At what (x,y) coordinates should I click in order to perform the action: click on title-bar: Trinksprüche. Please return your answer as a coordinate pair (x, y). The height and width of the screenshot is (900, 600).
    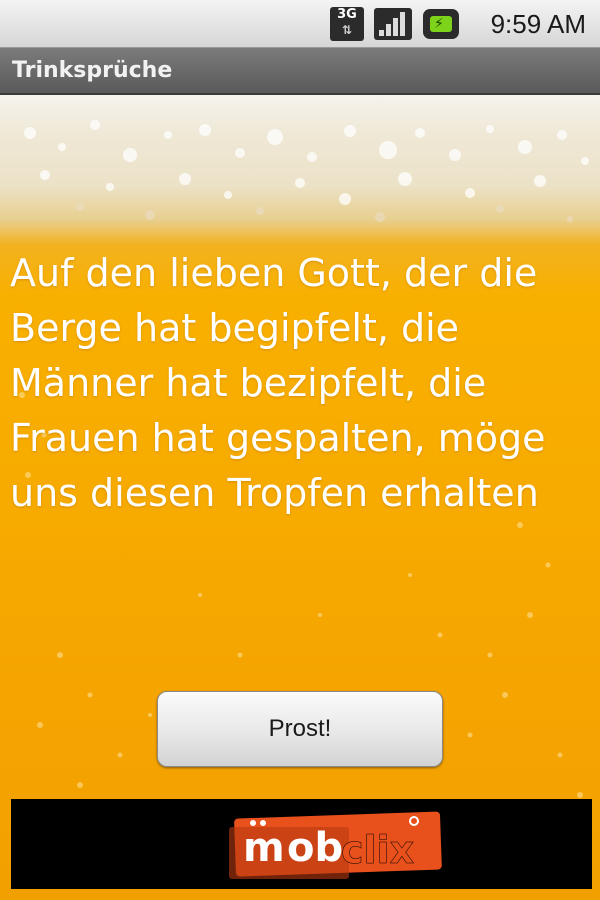
    Looking at the image, I should click on (300, 71).